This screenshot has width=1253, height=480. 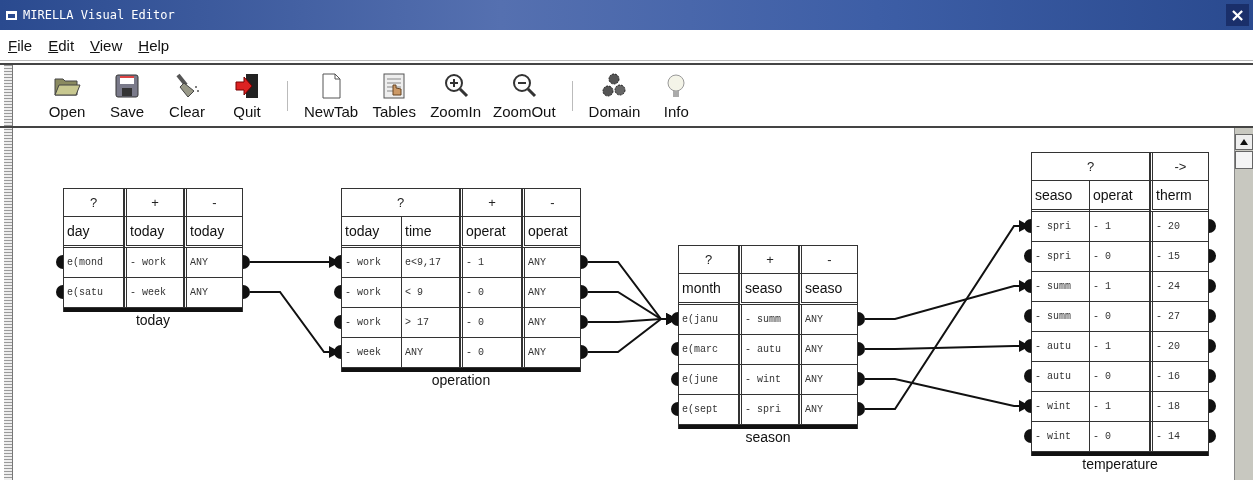 I want to click on scrollbar, so click(x=1243, y=304).